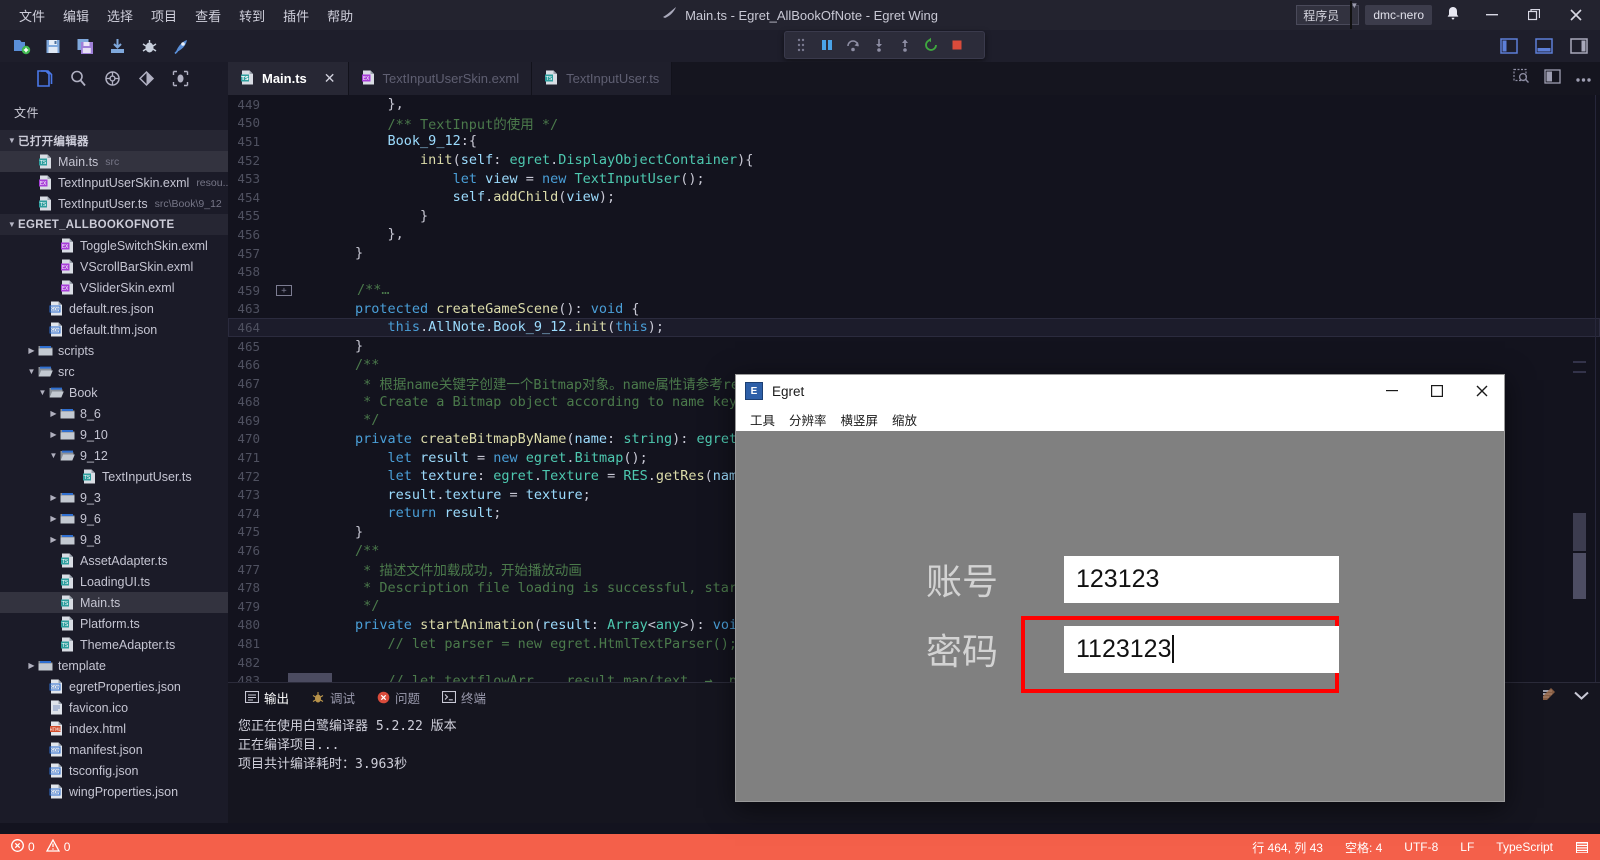 This screenshot has width=1600, height=860. I want to click on step-into-icon, so click(879, 45).